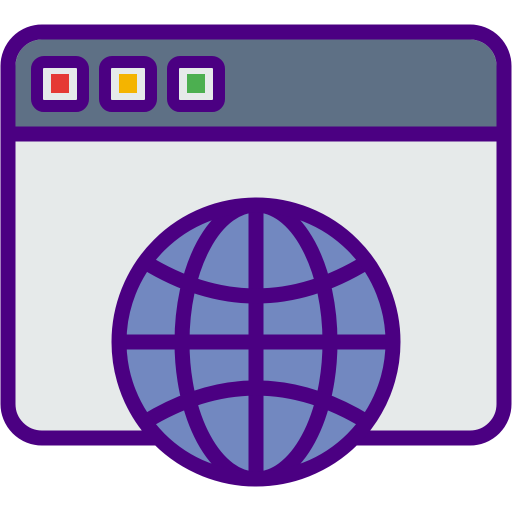  Describe the element at coordinates (60, 84) in the screenshot. I see `close-dot-icon` at that location.